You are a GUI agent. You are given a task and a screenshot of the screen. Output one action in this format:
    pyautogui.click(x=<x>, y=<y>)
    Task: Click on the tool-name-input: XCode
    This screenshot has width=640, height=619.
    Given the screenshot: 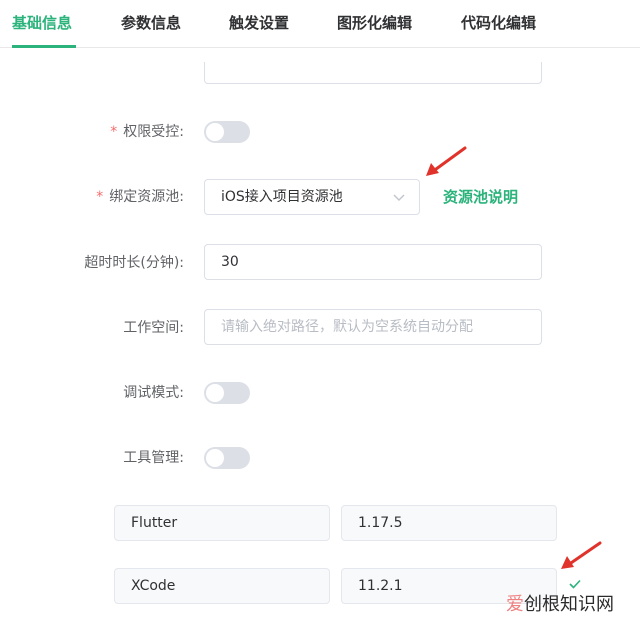 What is the action you would take?
    pyautogui.click(x=222, y=586)
    